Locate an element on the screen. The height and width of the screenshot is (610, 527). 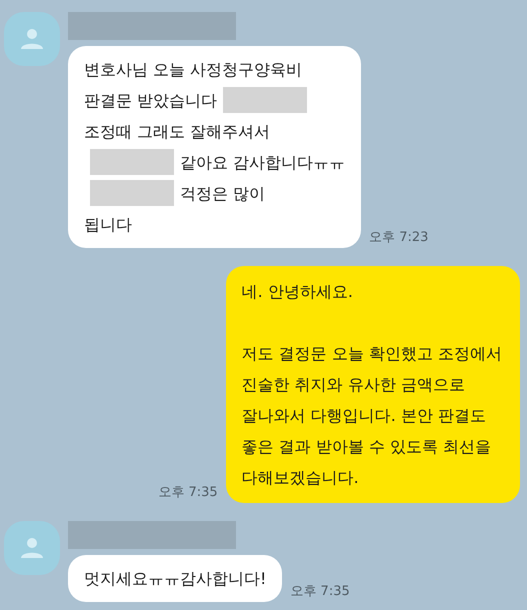
message-text: 좋은 결과 받아볼 수 있도록 최선을 is located at coordinates (367, 447).